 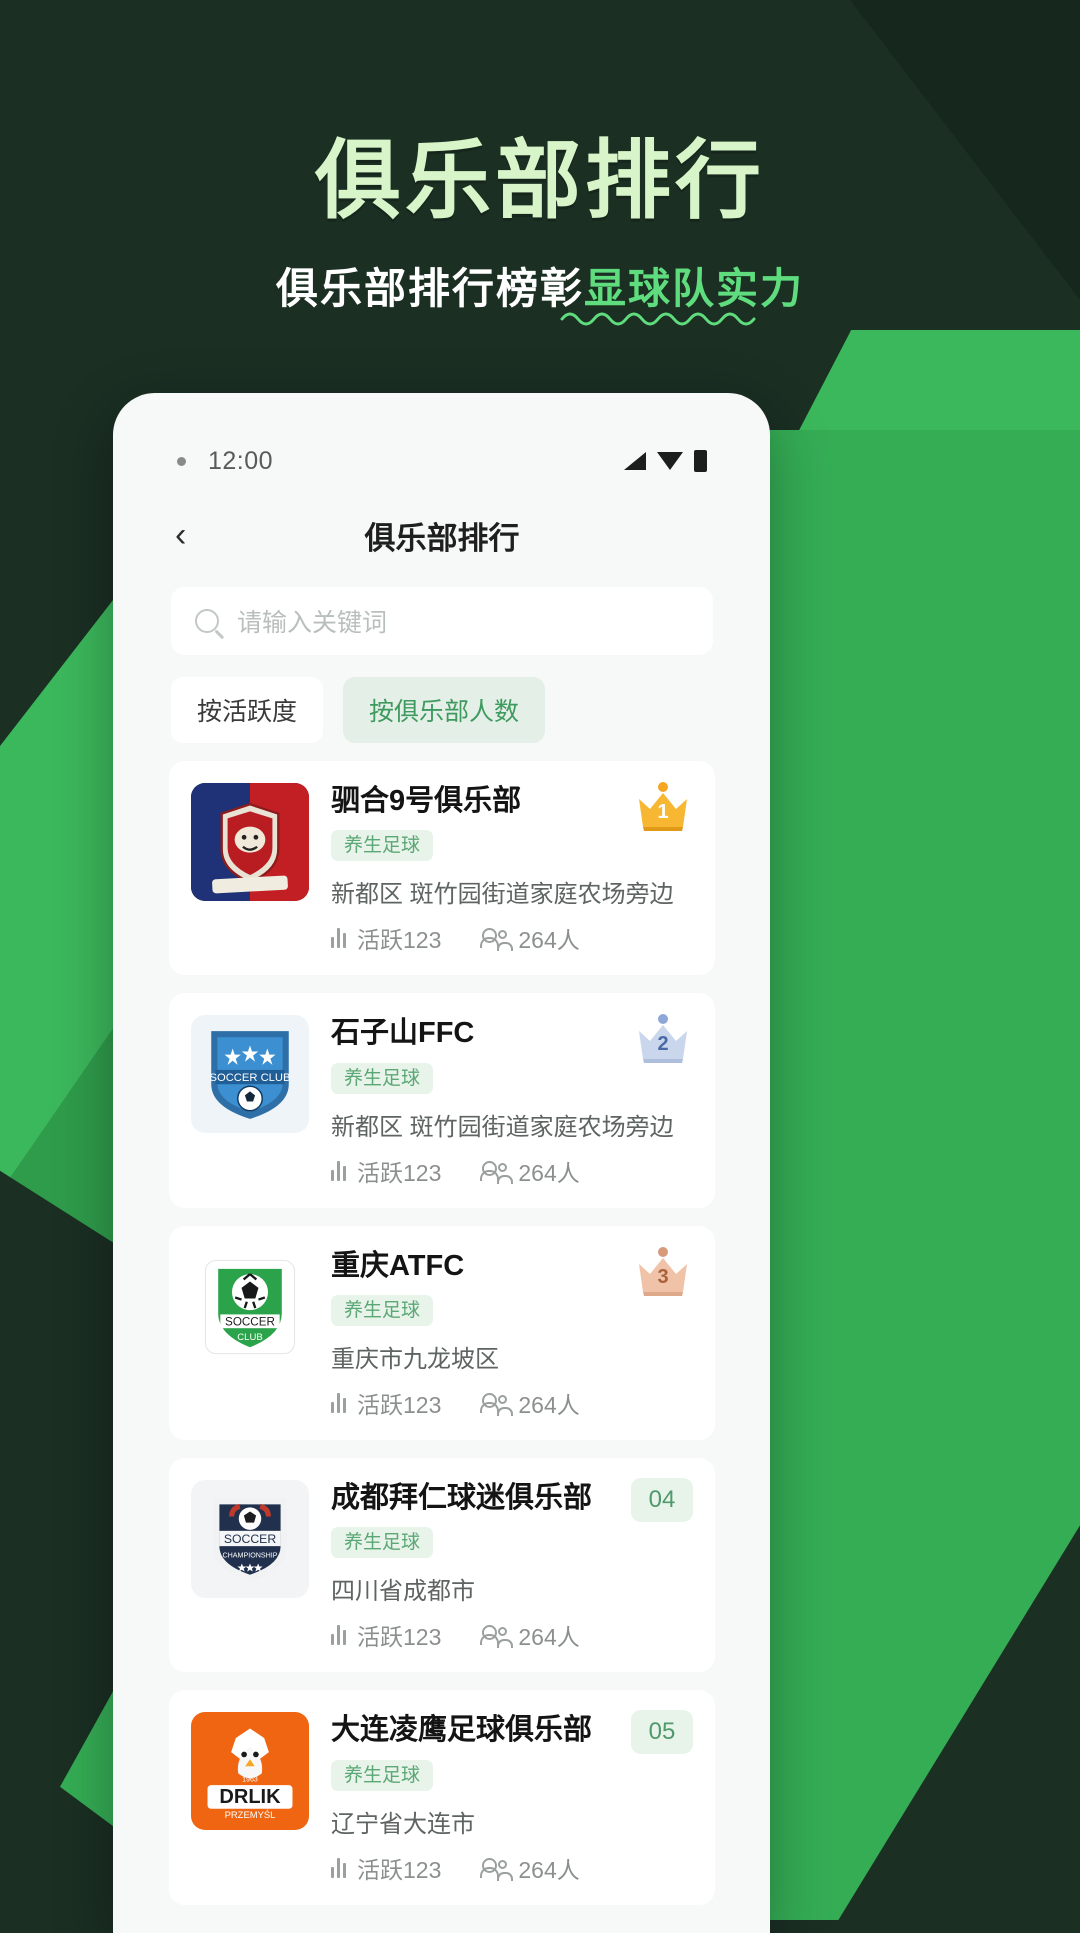 What do you see at coordinates (694, 289) in the screenshot?
I see `hero-subtitle-accent: 显球队实力` at bounding box center [694, 289].